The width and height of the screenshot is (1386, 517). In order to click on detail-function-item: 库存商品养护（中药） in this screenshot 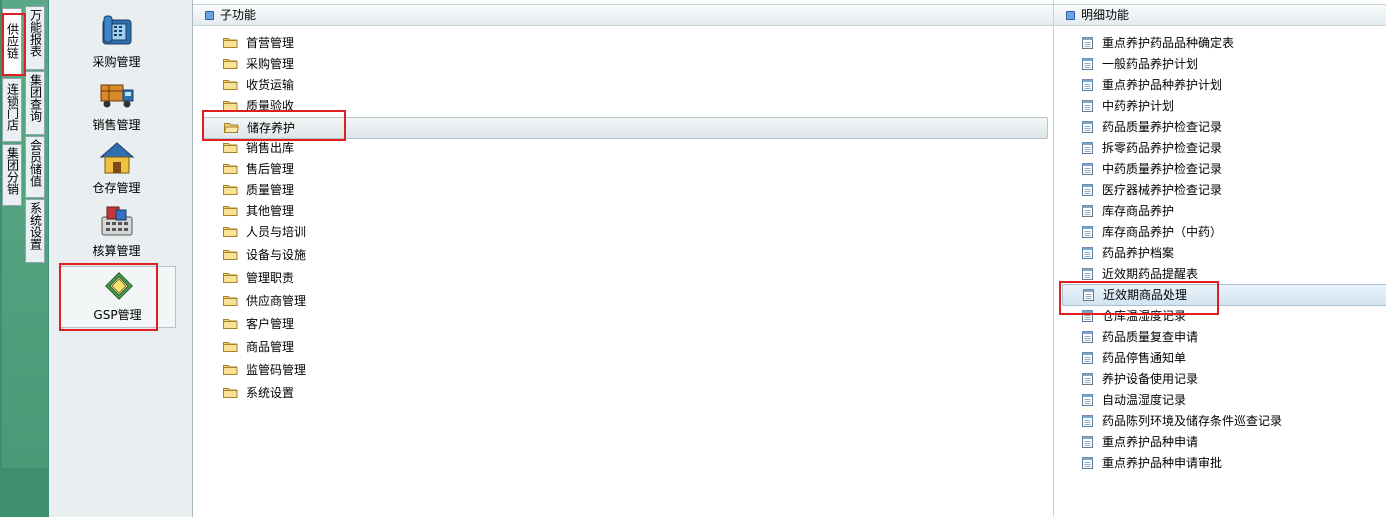, I will do `click(1152, 232)`.